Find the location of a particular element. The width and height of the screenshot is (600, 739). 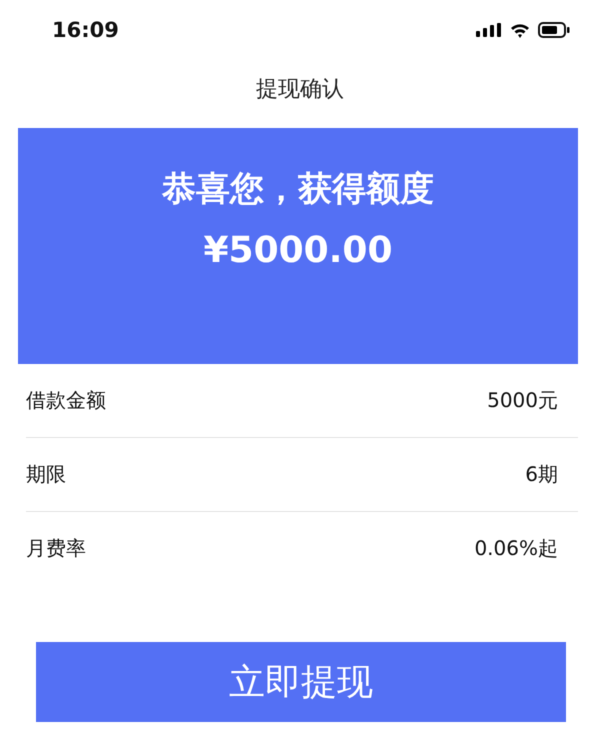

row-value: 5000元 is located at coordinates (522, 400).